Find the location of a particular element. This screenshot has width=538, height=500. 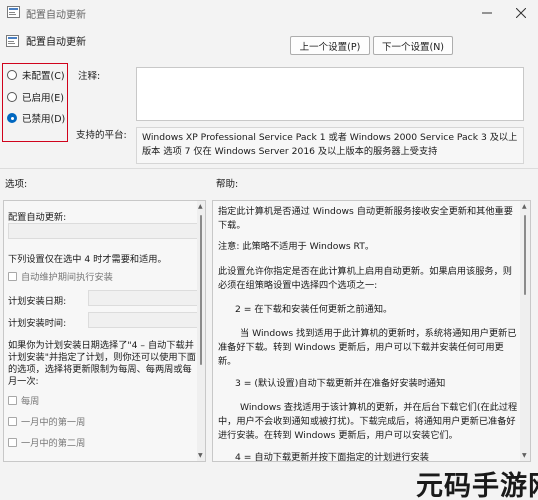

minimize-icon is located at coordinates (487, 13).